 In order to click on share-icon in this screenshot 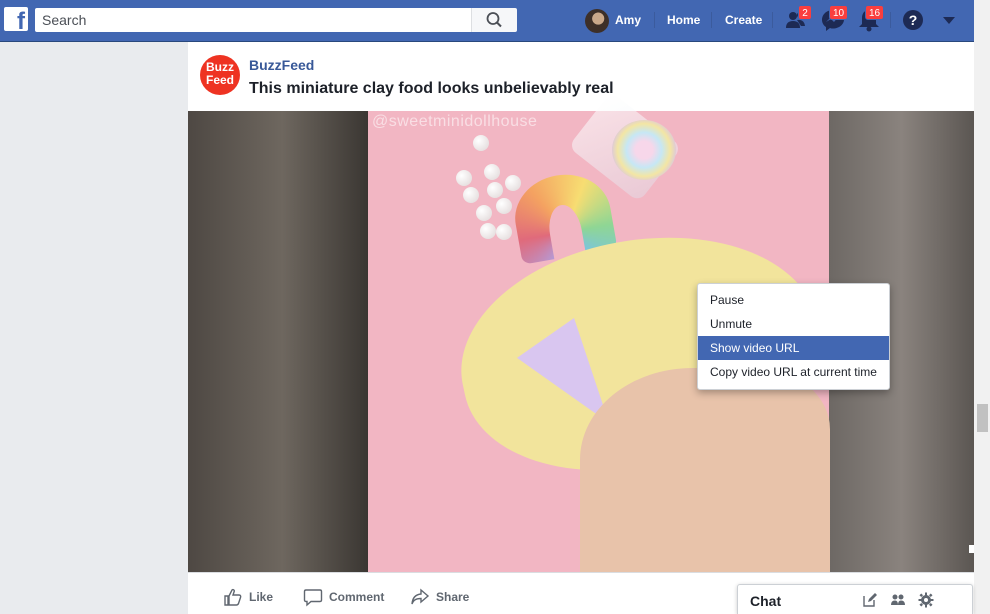, I will do `click(420, 596)`.